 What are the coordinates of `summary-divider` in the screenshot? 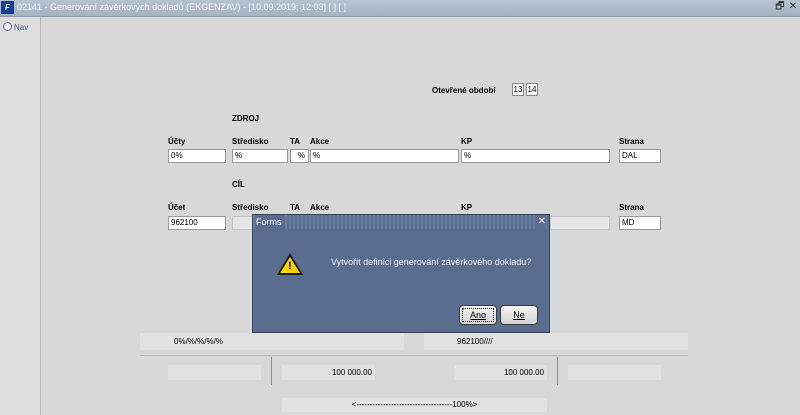 It's located at (414, 355).